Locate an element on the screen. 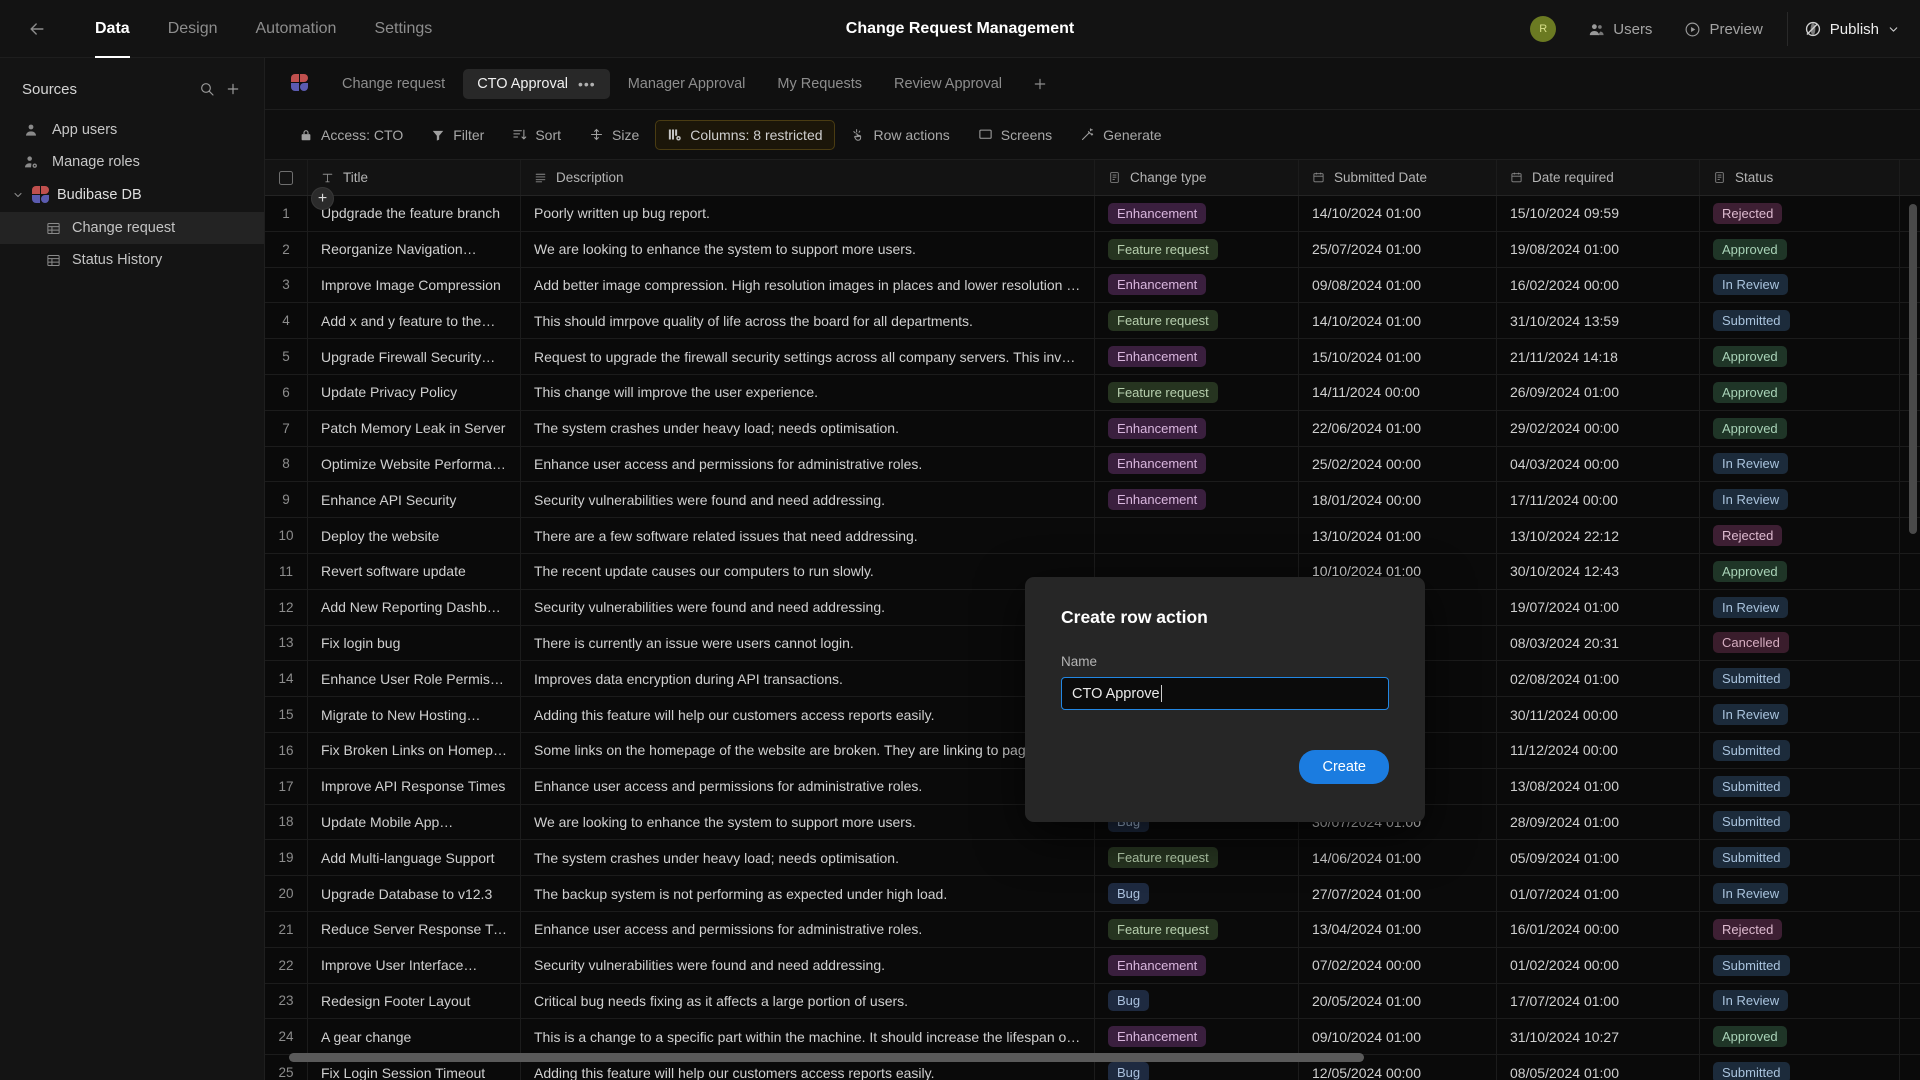 This screenshot has width=1920, height=1080. page-title: Change Request Management is located at coordinates (960, 28).